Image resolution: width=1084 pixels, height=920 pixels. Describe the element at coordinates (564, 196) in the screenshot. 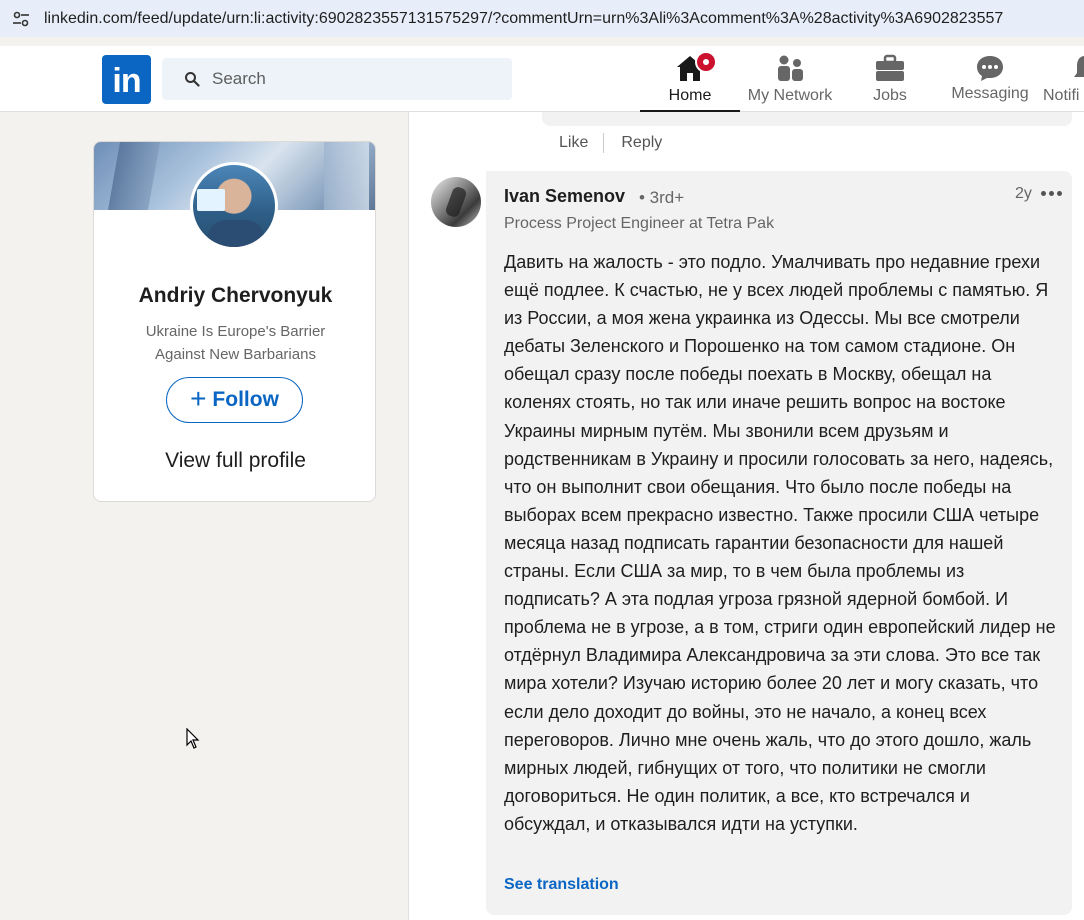

I see `comment-author-name: Ivan Semenov` at that location.